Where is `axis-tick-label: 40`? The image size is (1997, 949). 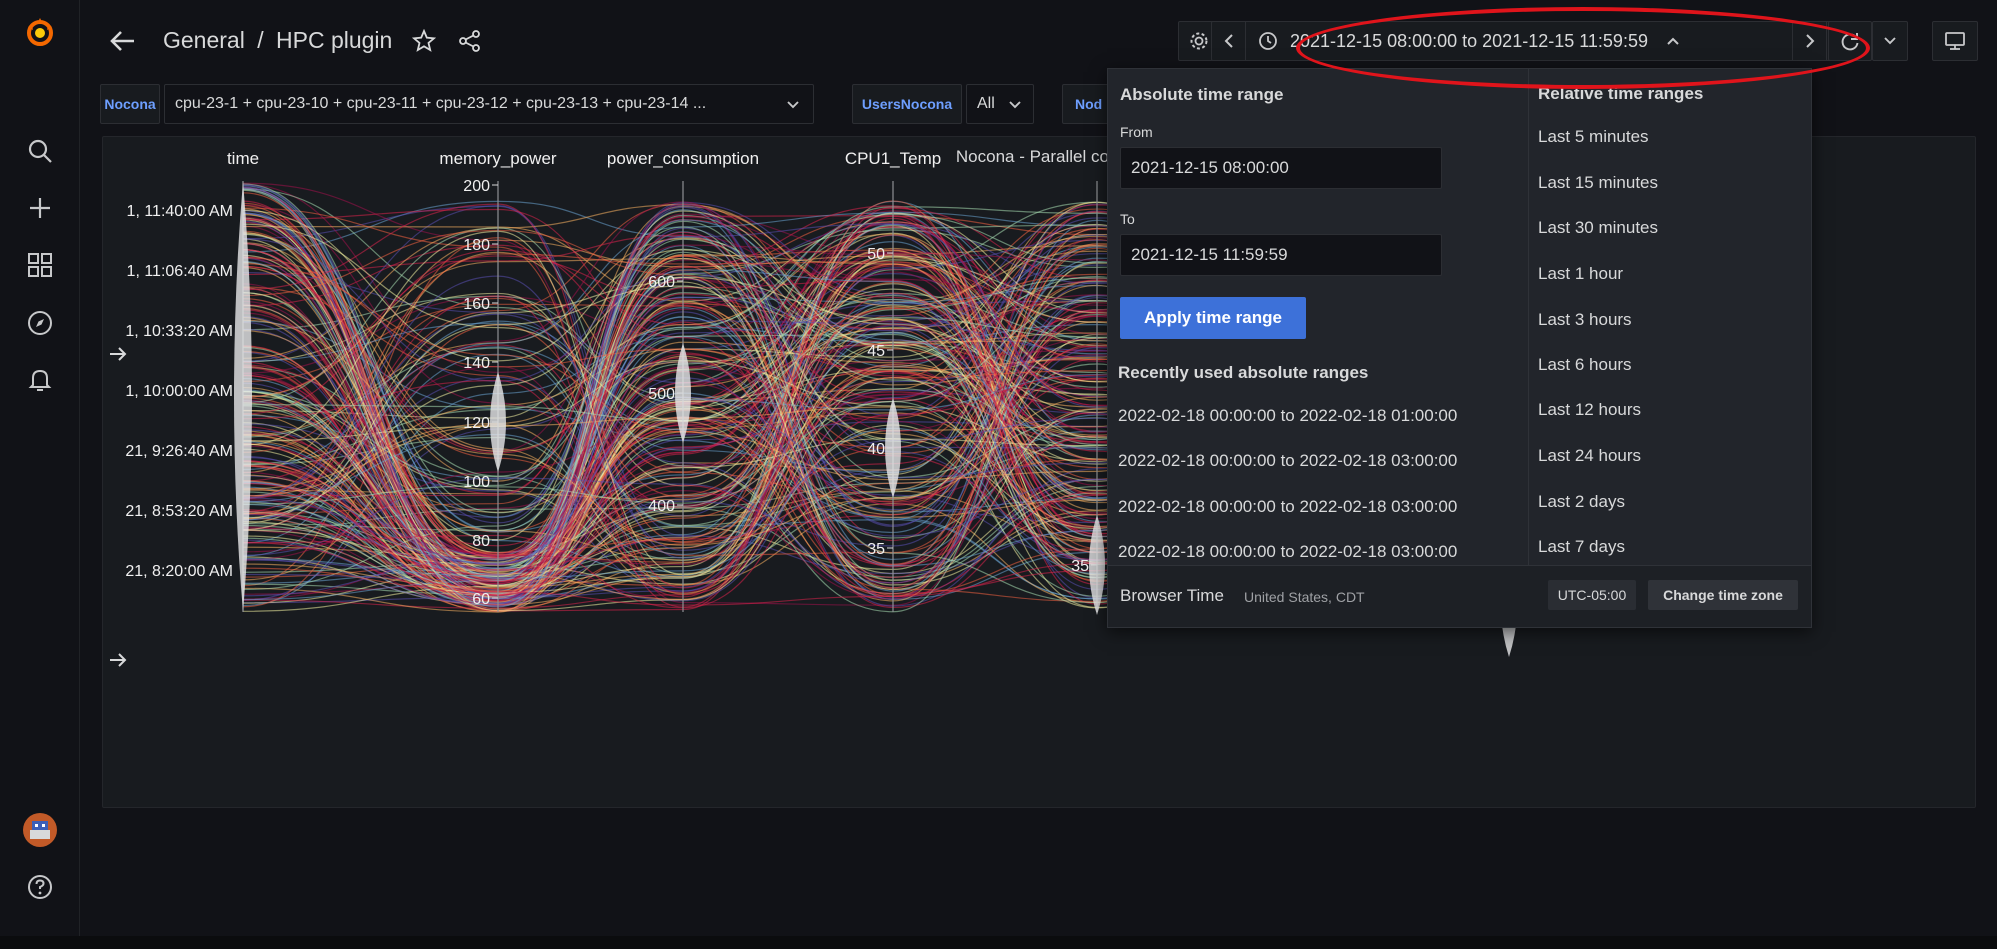
axis-tick-label: 40 is located at coordinates (876, 449).